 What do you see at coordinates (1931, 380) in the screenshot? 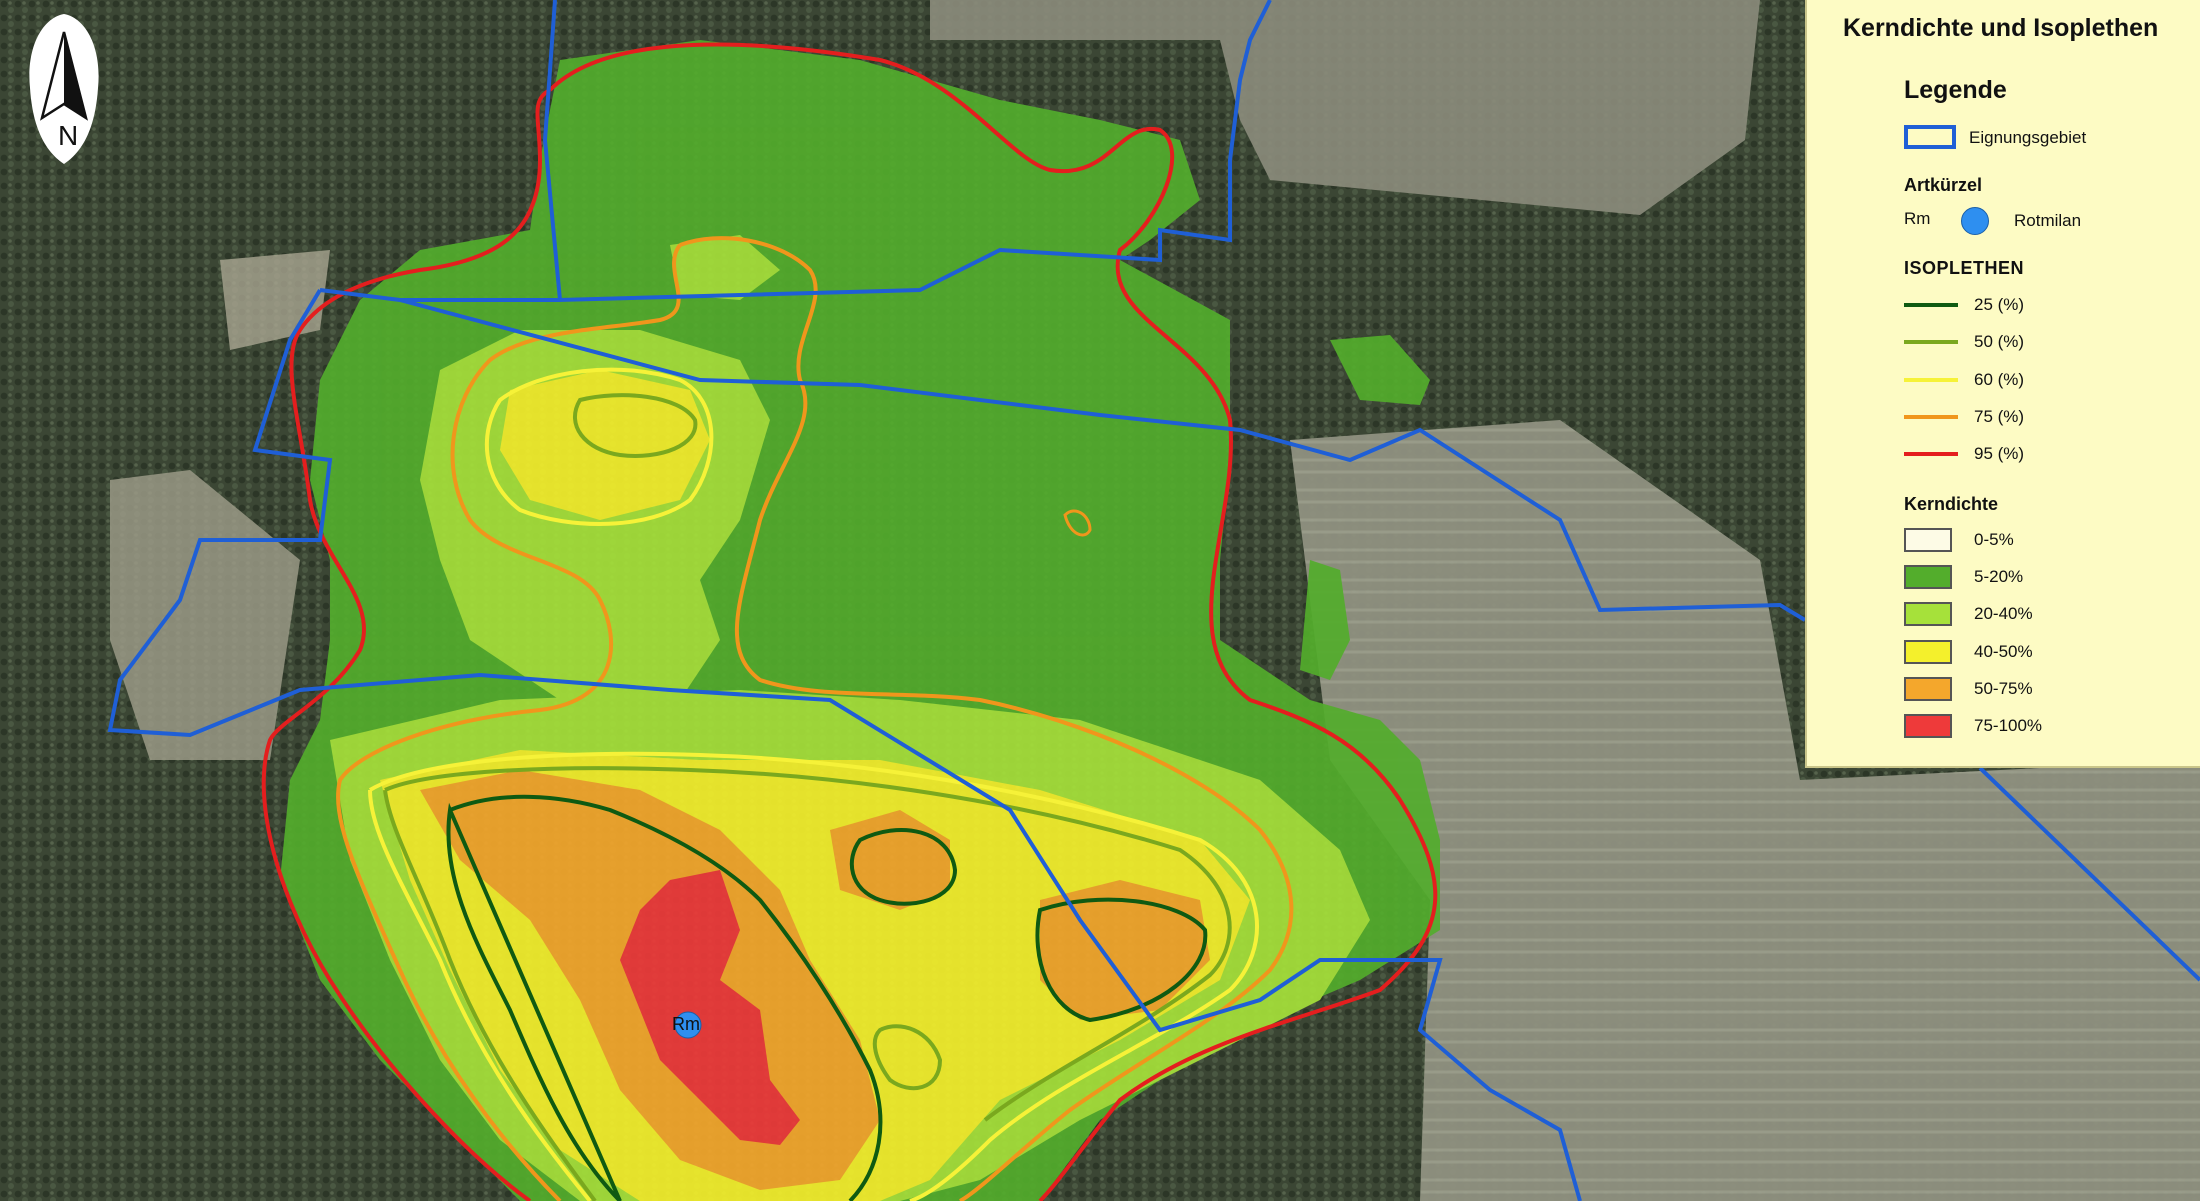
I see `isopleth-60-swatch` at bounding box center [1931, 380].